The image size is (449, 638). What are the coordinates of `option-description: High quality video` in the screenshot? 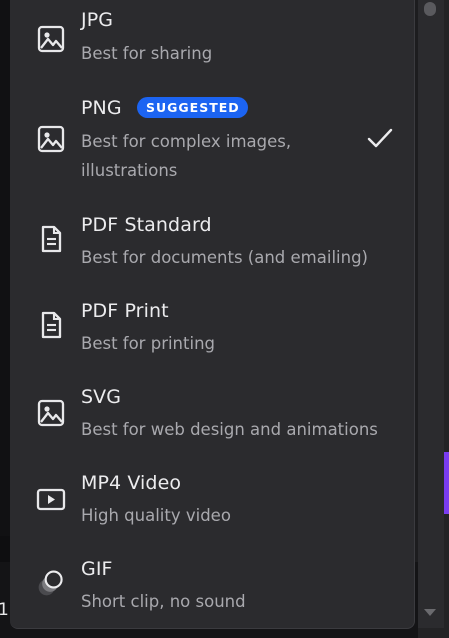 It's located at (156, 515).